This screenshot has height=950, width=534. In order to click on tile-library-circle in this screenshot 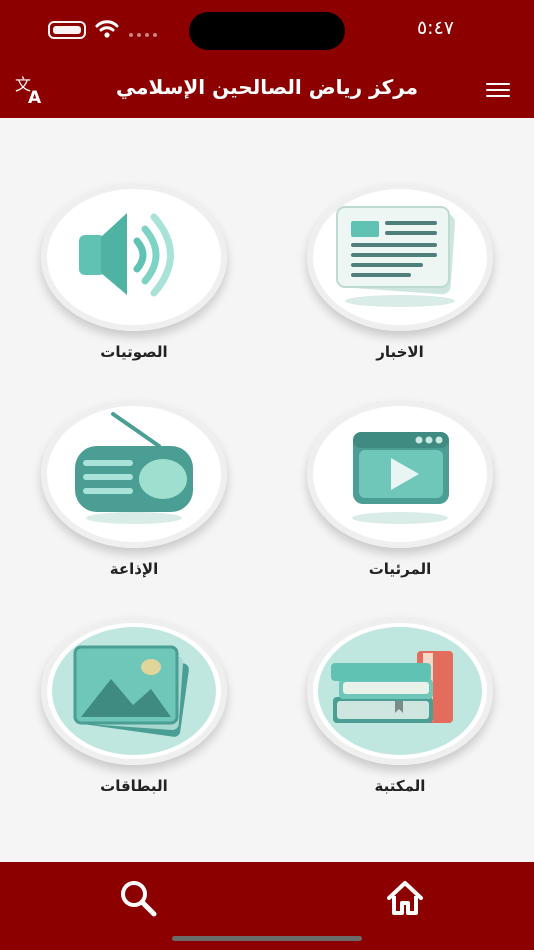, I will do `click(400, 691)`.